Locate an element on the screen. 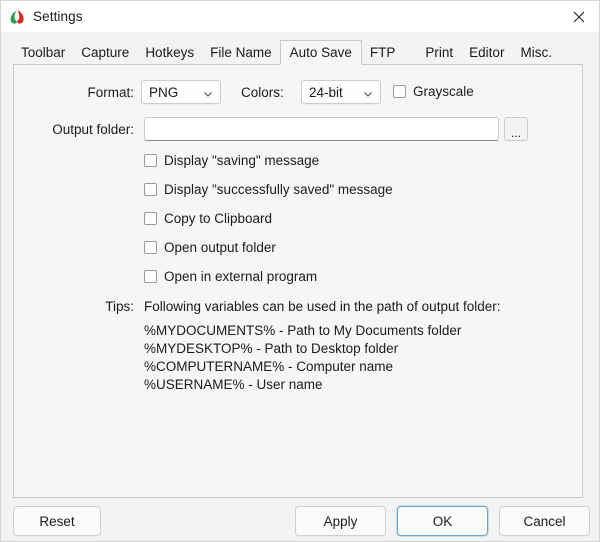  close-icon is located at coordinates (577, 16).